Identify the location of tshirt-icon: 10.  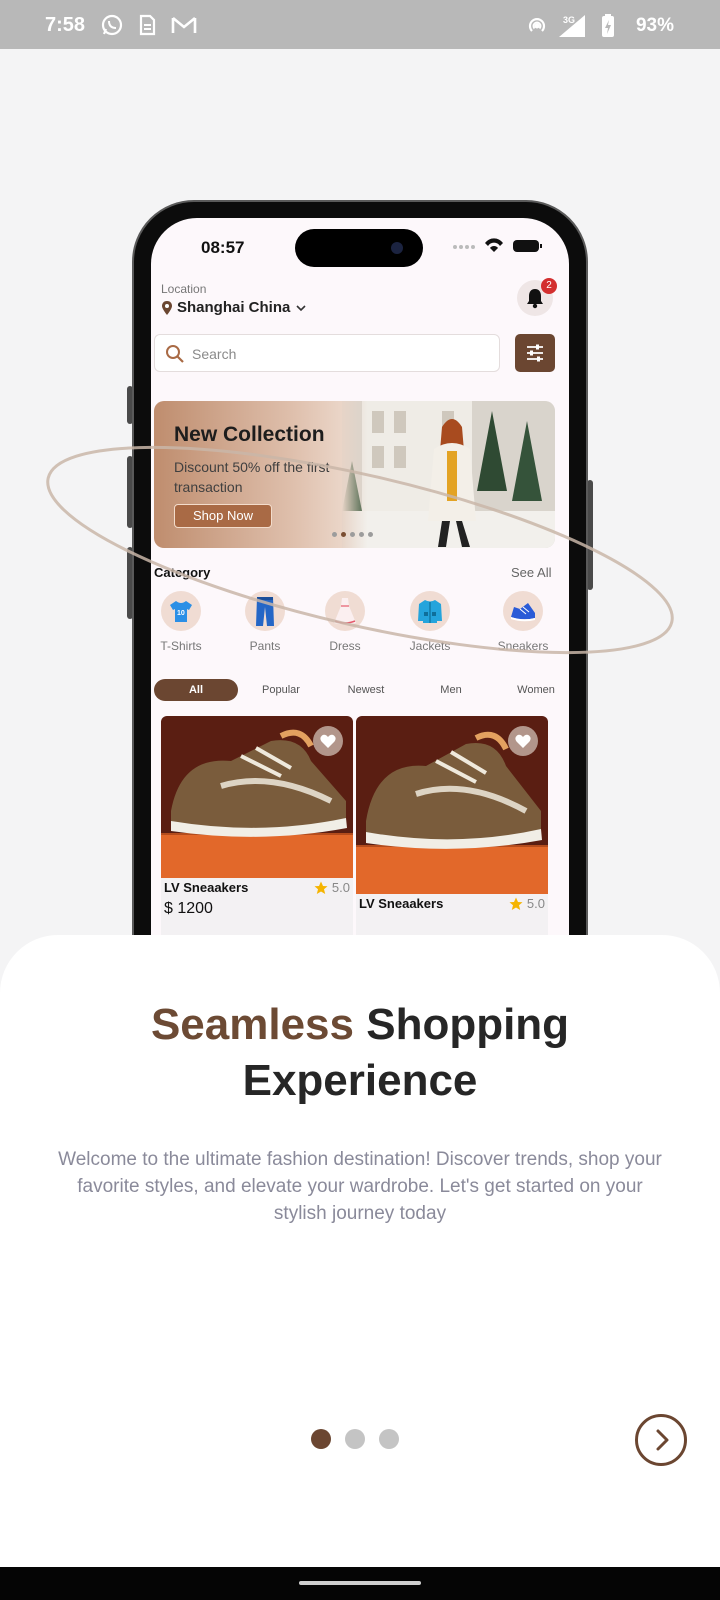
(181, 611).